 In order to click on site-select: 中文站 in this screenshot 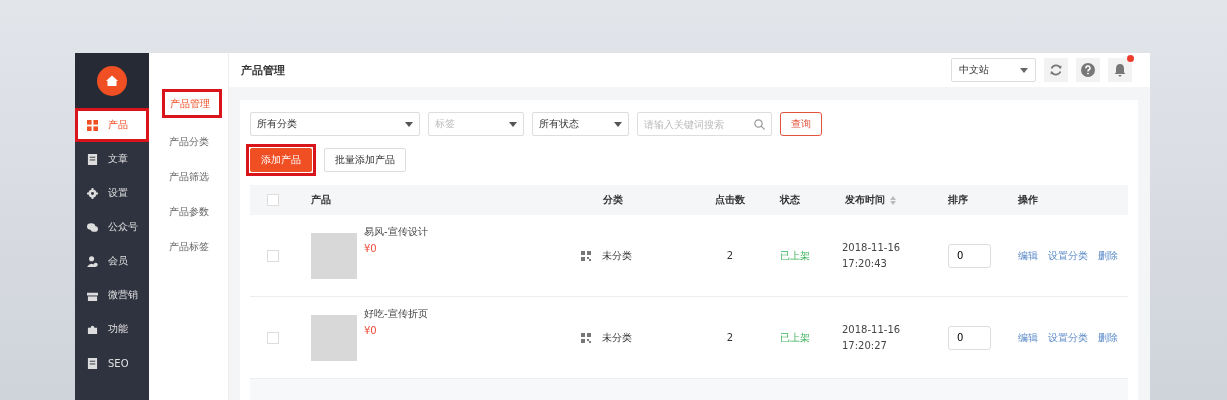, I will do `click(993, 70)`.